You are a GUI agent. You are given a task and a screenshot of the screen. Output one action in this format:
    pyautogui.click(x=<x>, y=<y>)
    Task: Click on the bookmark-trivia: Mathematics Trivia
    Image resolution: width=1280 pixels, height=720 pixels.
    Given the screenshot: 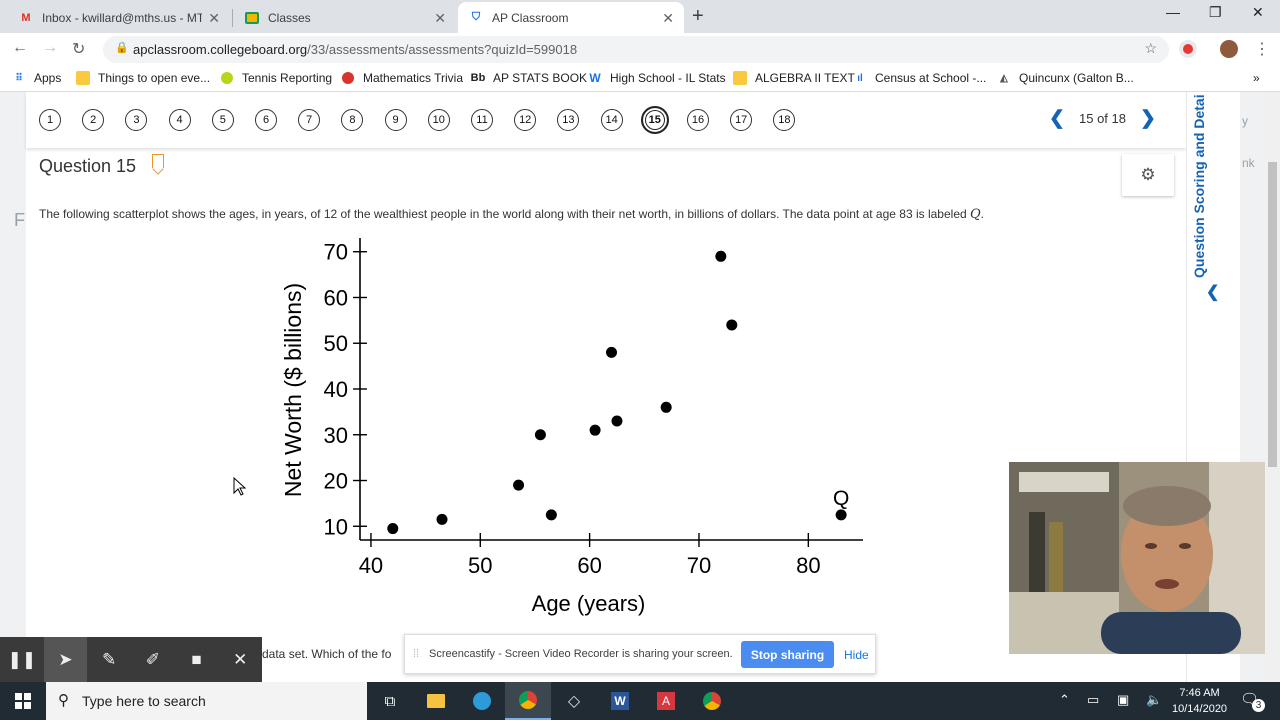 What is the action you would take?
    pyautogui.click(x=402, y=78)
    